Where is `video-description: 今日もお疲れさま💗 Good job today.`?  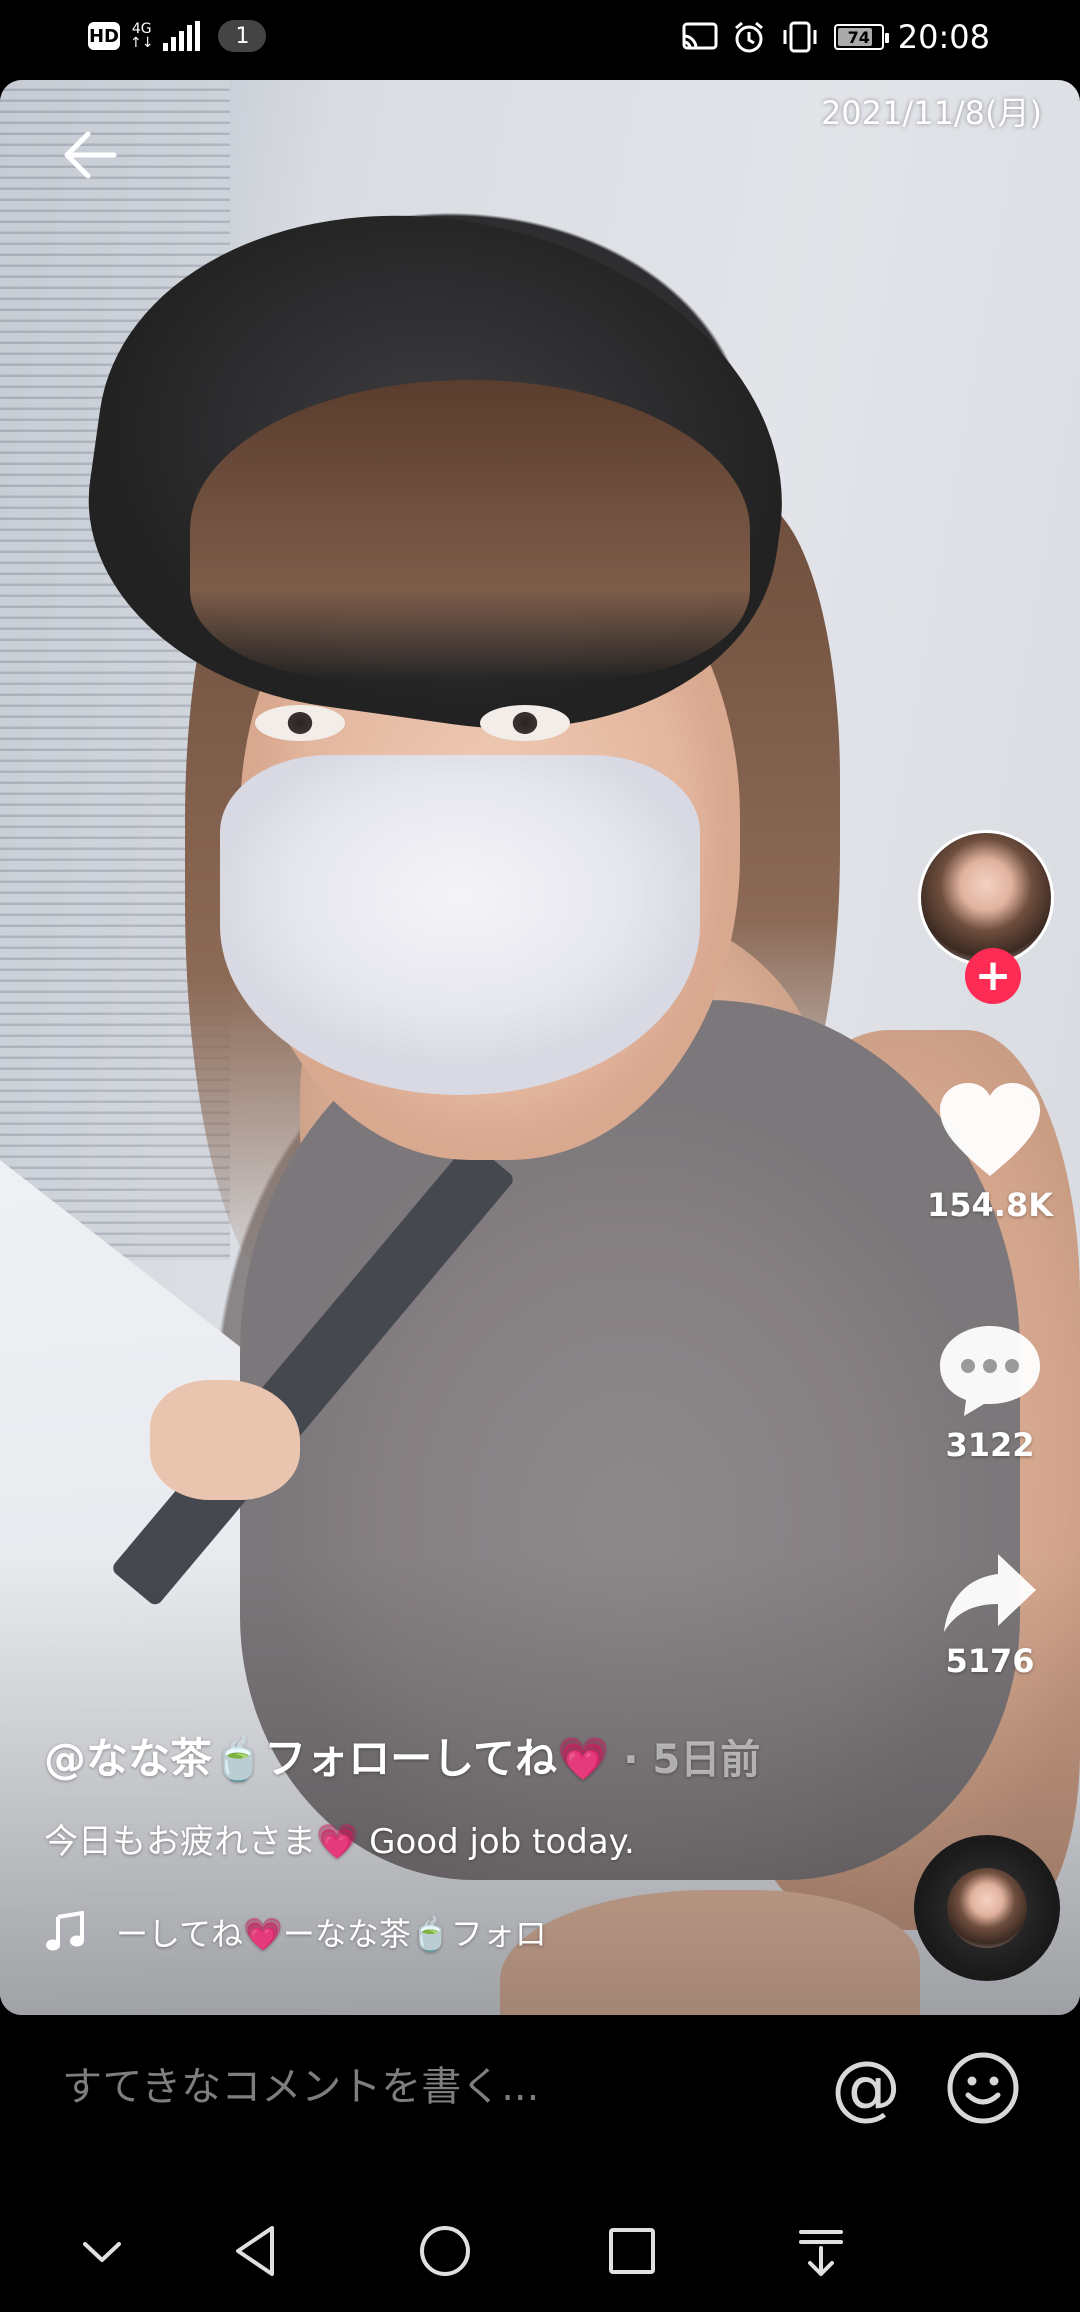 video-description: 今日もお疲れさま💗 Good job today. is located at coordinates (474, 1838).